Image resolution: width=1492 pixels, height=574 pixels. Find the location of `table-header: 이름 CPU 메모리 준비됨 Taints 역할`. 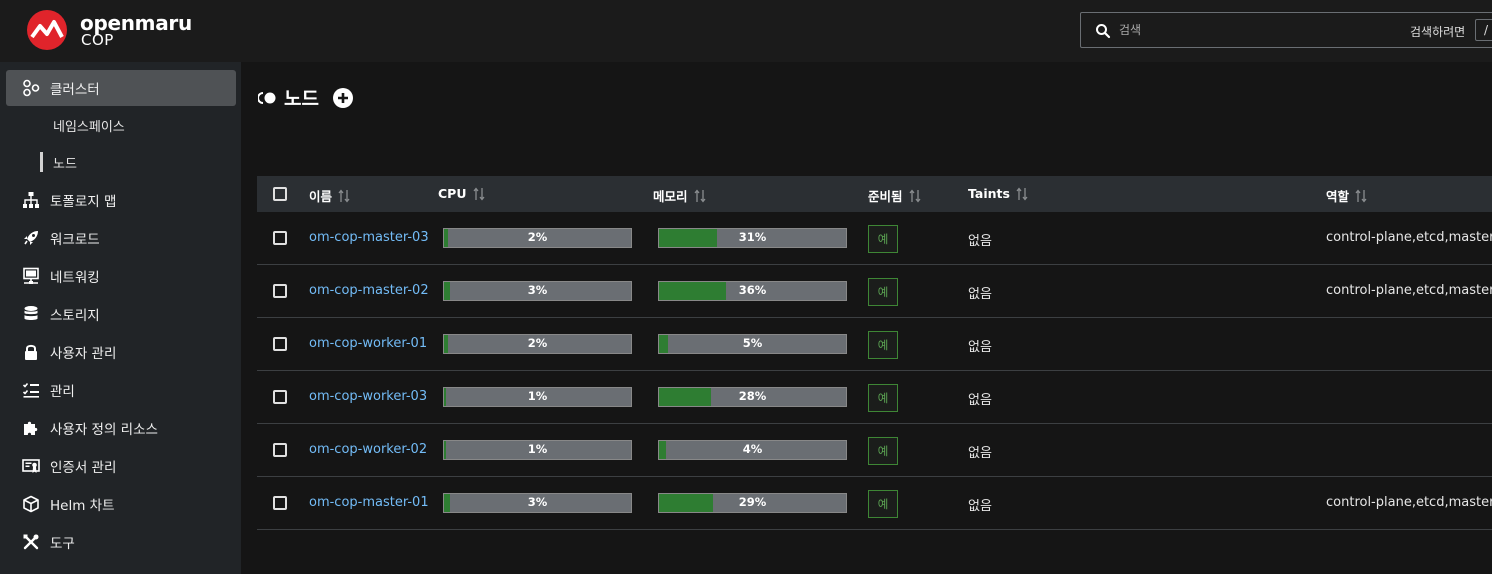

table-header: 이름 CPU 메모리 준비됨 Taints 역할 is located at coordinates (874, 194).